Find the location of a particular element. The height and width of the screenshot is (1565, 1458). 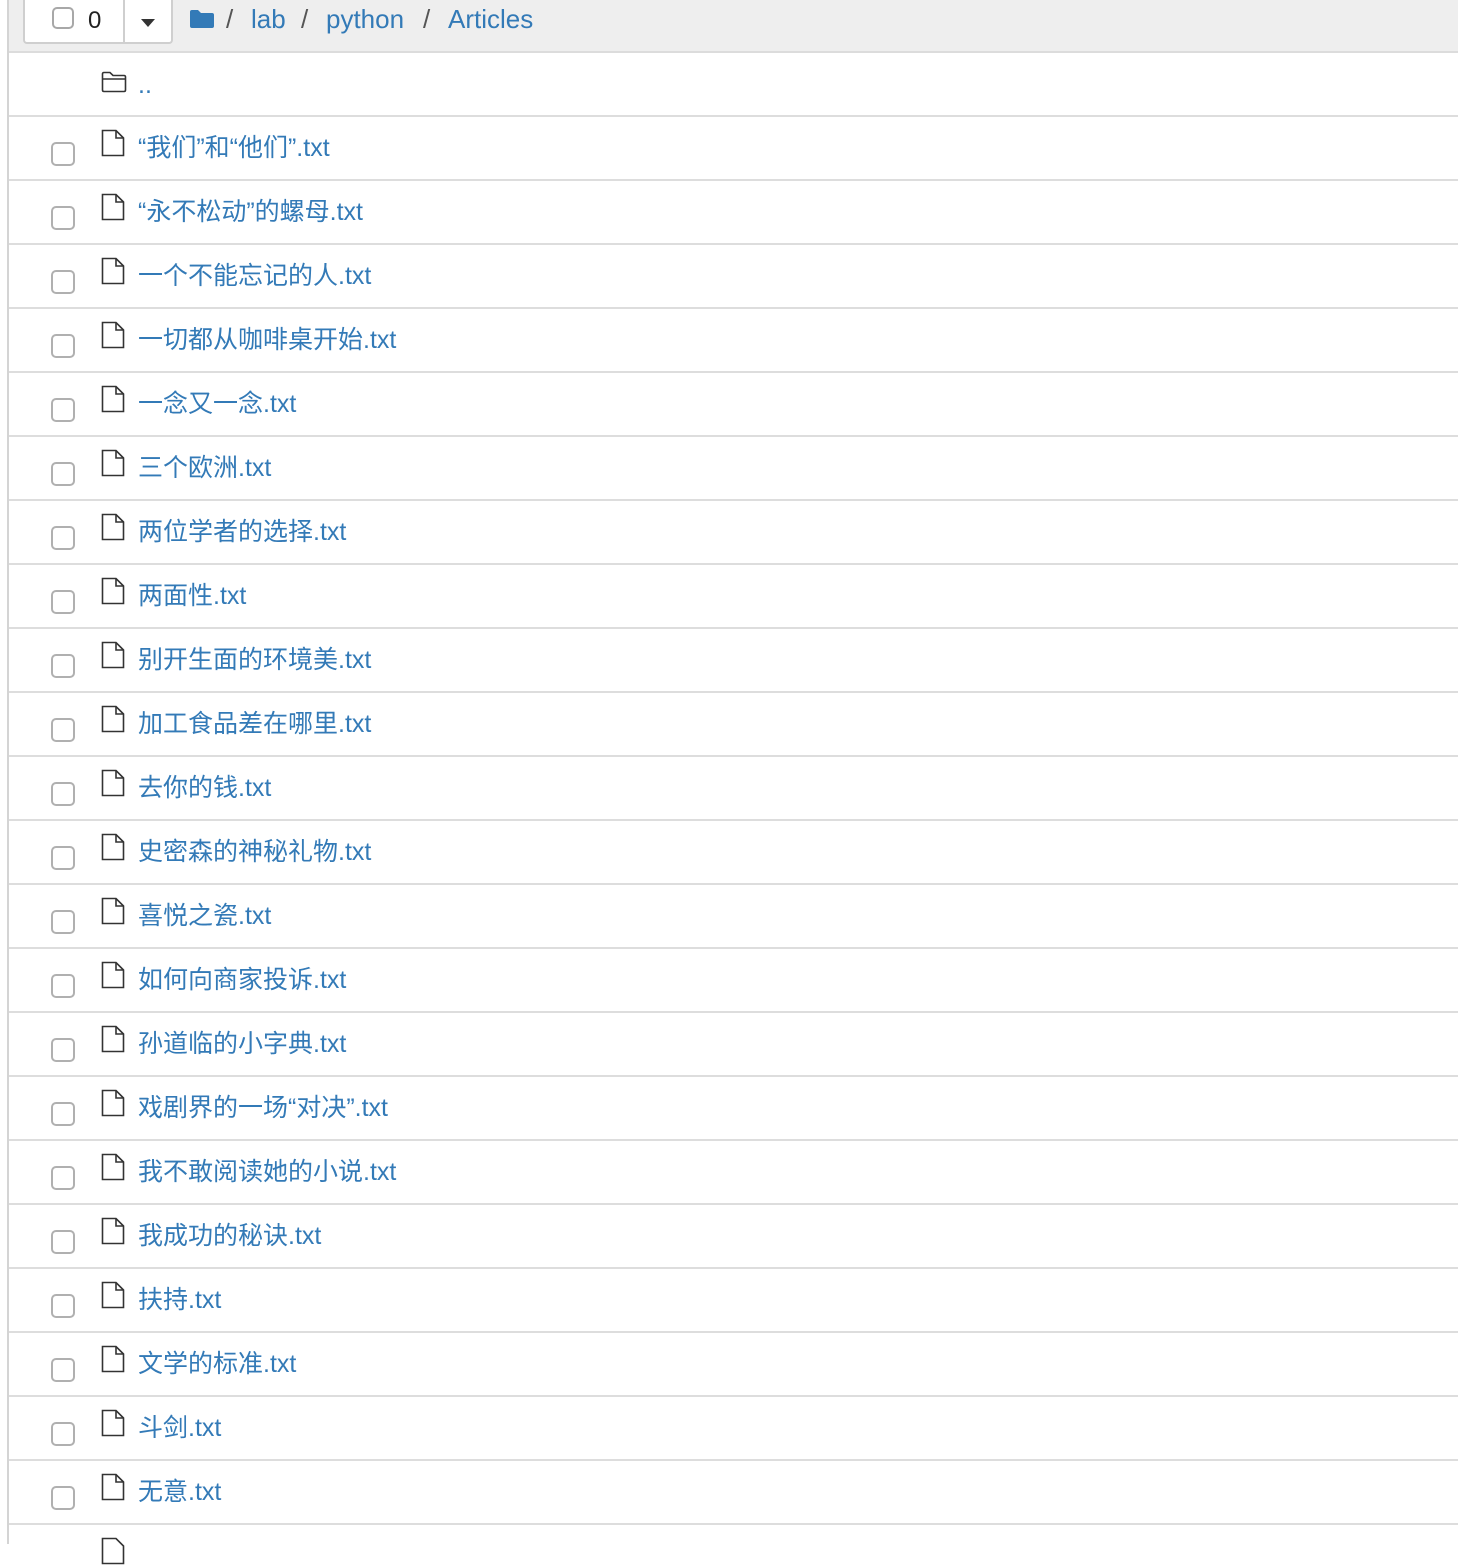

file-link: 去你的钱.txt is located at coordinates (204, 788).